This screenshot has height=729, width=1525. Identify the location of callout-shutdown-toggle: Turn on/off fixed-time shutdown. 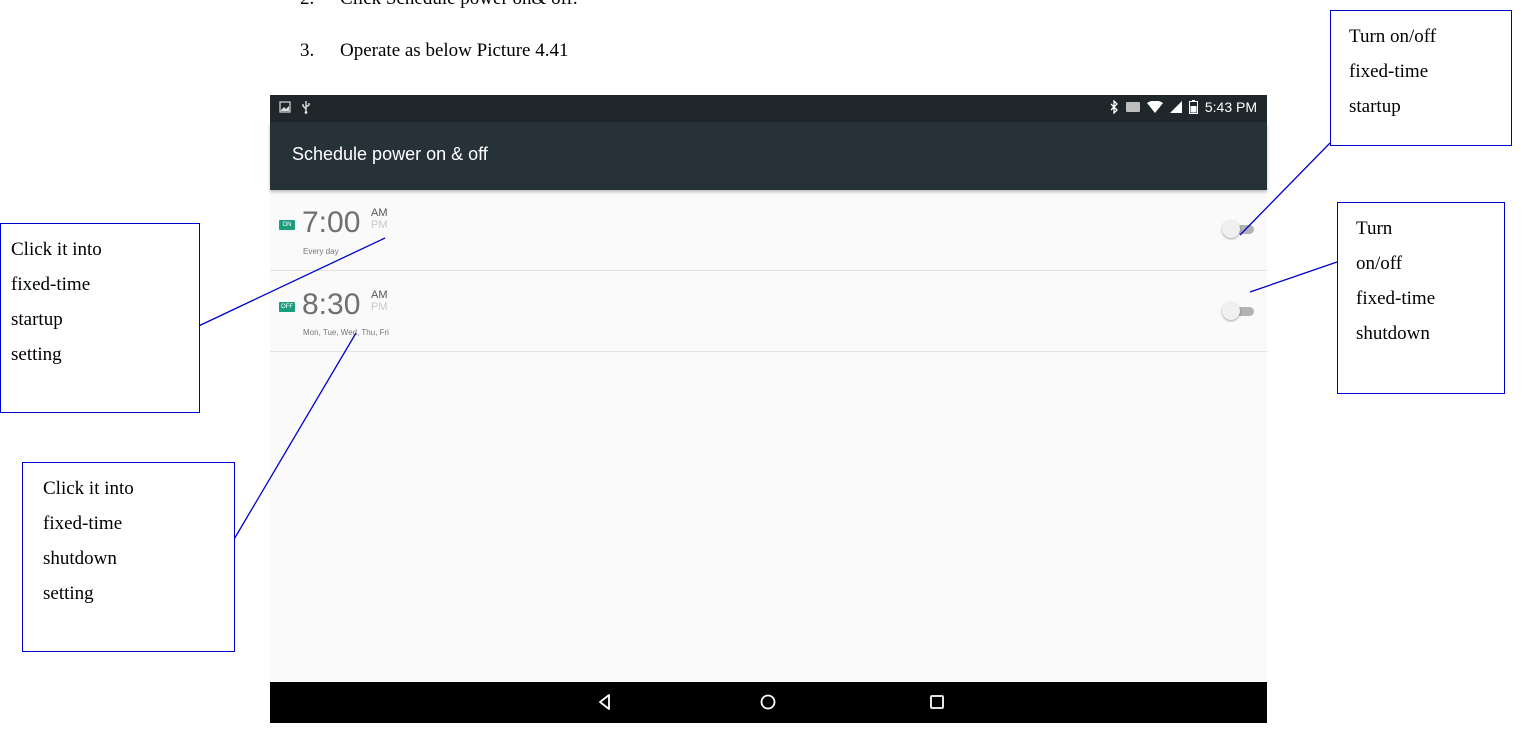
(1421, 298).